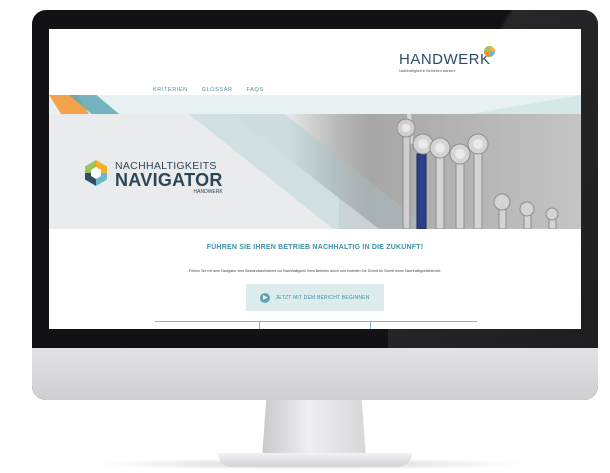  I want to click on navigator-brand: NACHHALTIGKEITS NAVIGATOR HANDWERK, so click(169, 177).